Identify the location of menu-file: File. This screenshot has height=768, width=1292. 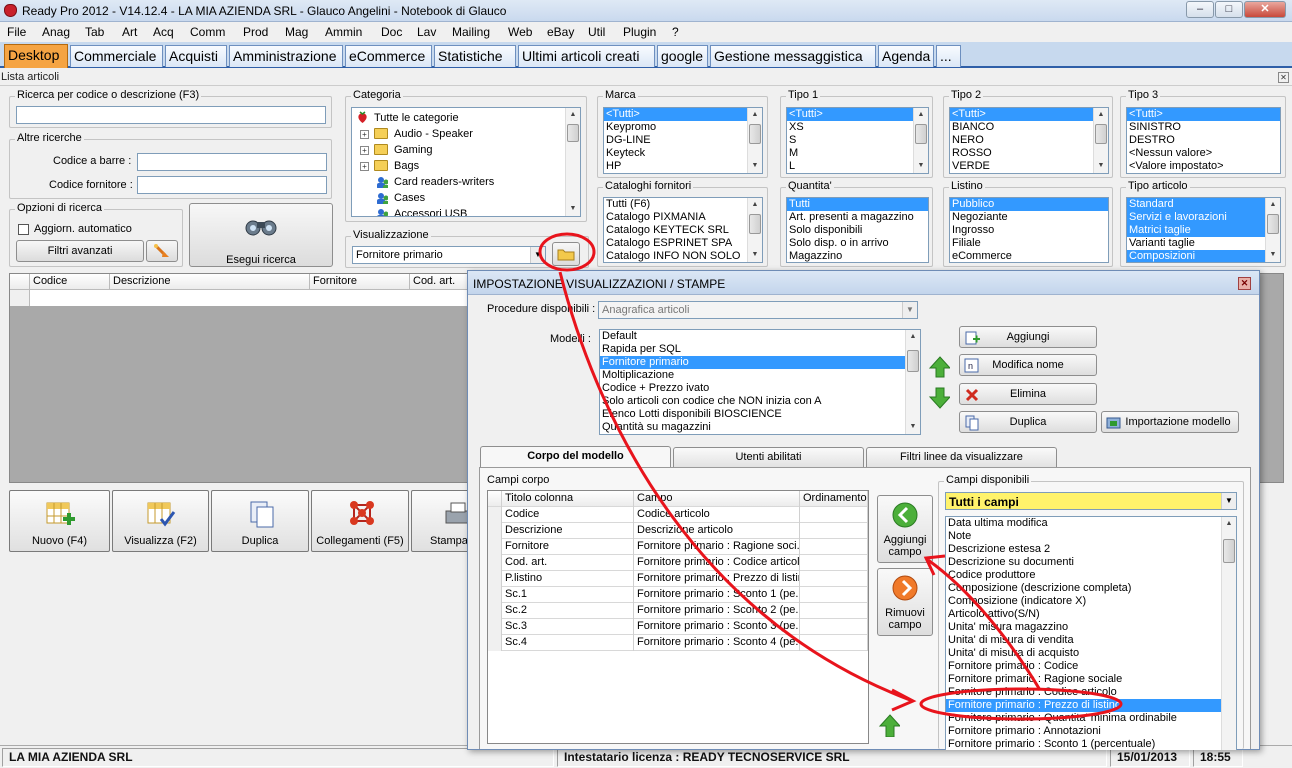
(16, 32).